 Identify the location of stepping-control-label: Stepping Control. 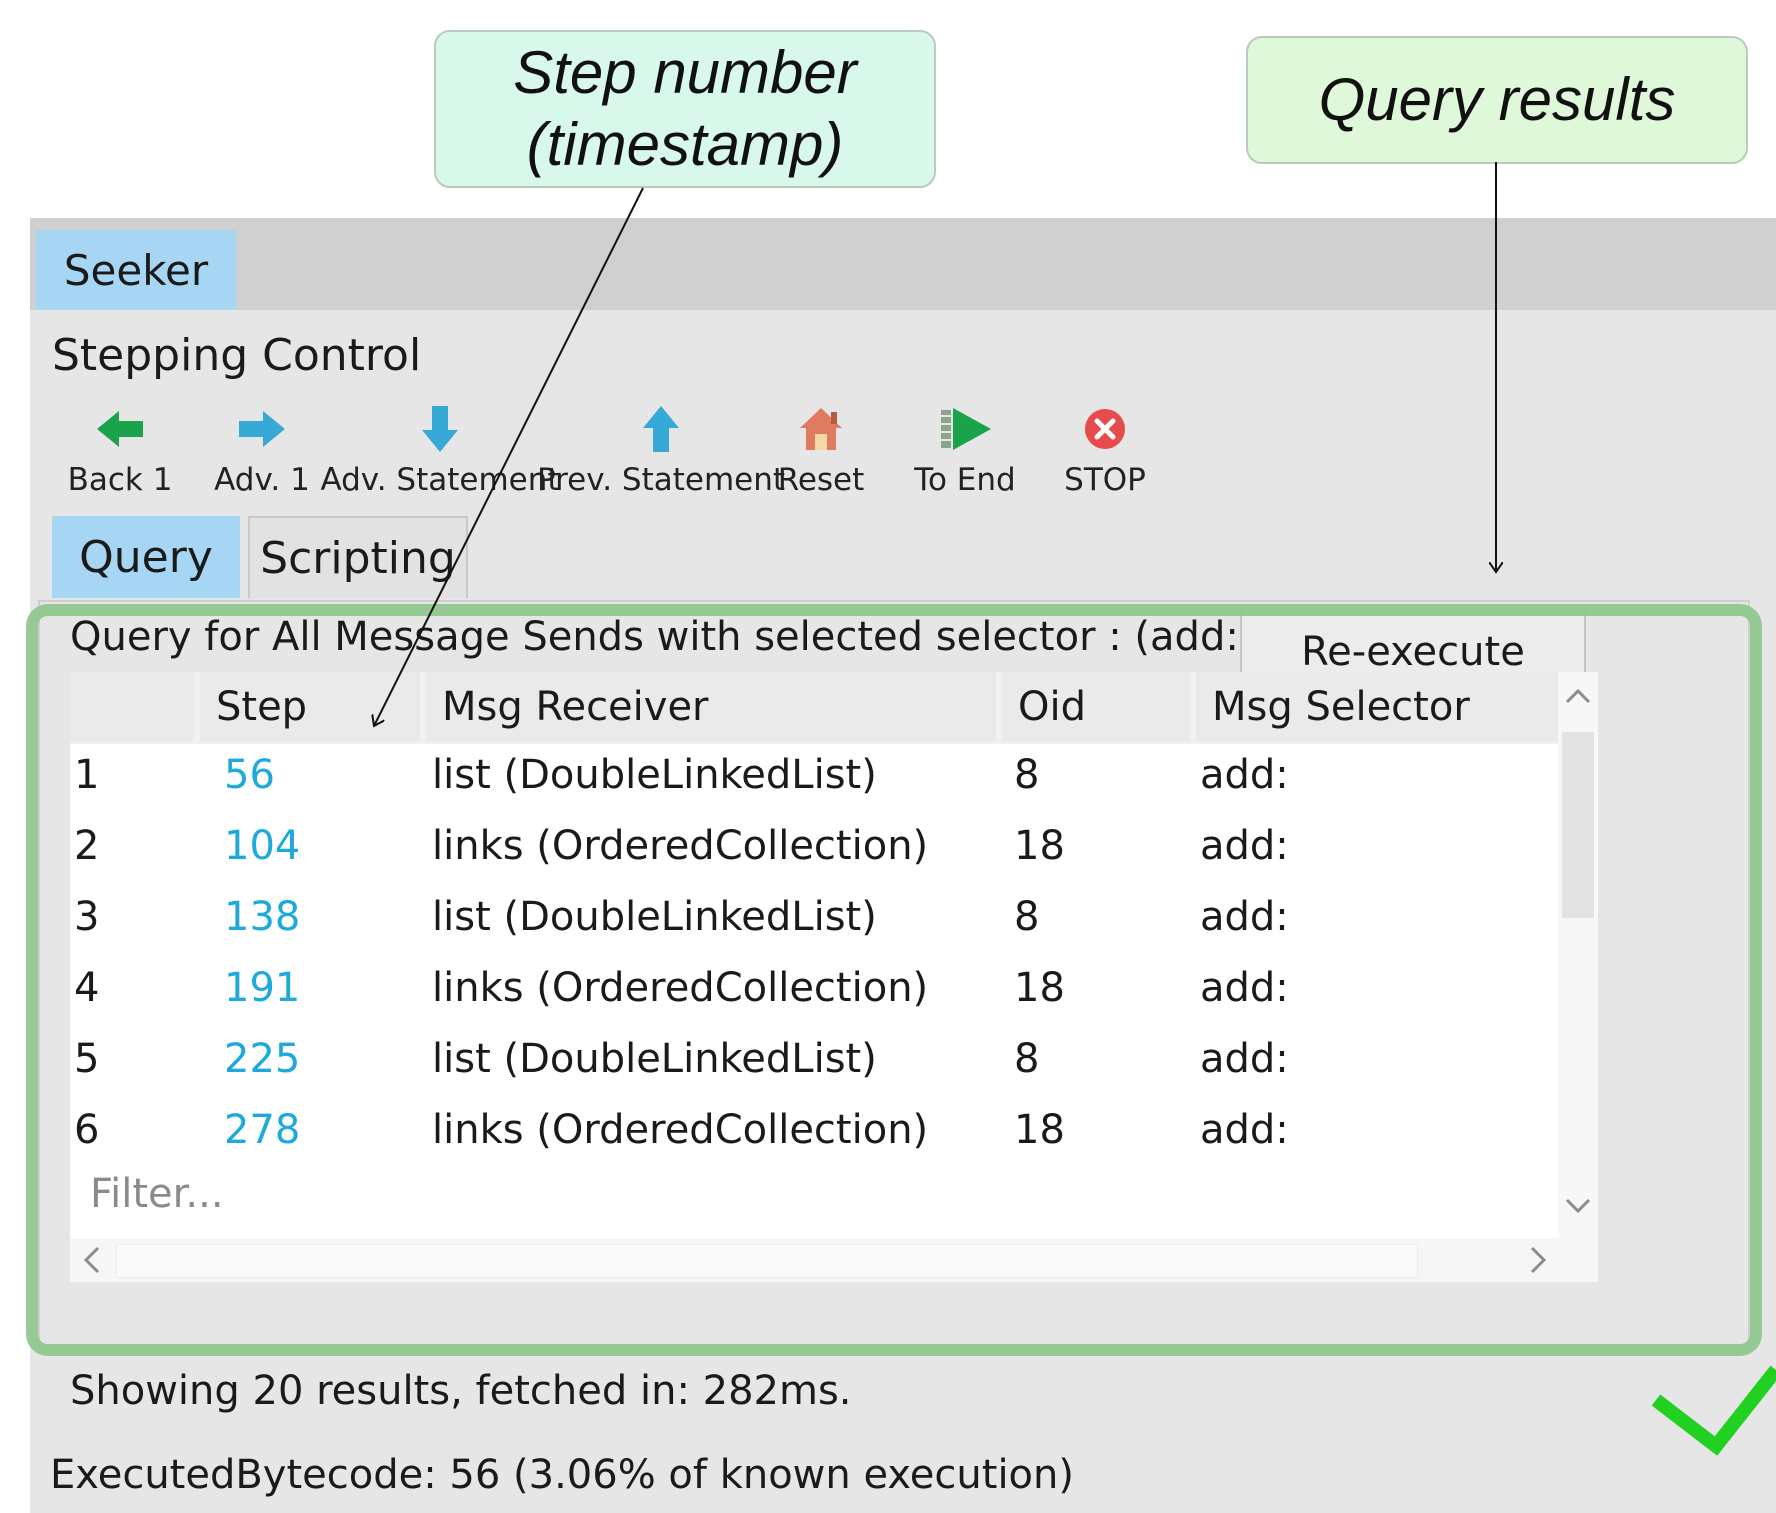
(237, 355).